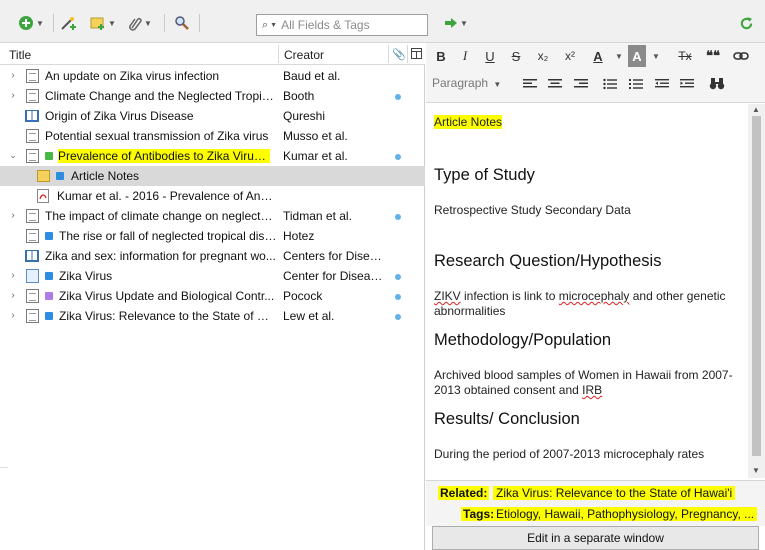 The height and width of the screenshot is (550, 765). Describe the element at coordinates (304, 116) in the screenshot. I see `item-creator: Qureshi` at that location.